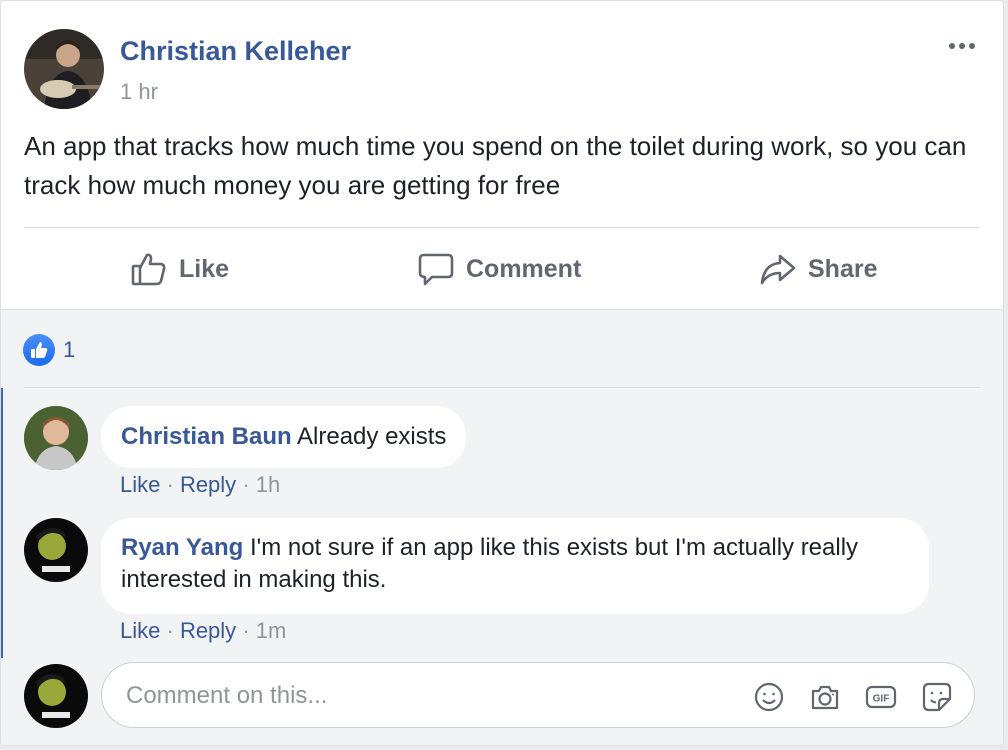  What do you see at coordinates (271, 630) in the screenshot?
I see `comment-timestamp: 1m` at bounding box center [271, 630].